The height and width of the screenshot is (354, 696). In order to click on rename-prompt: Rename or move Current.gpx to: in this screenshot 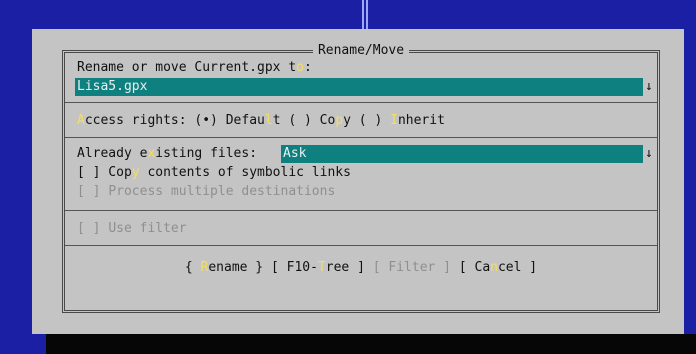, I will do `click(194, 67)`.